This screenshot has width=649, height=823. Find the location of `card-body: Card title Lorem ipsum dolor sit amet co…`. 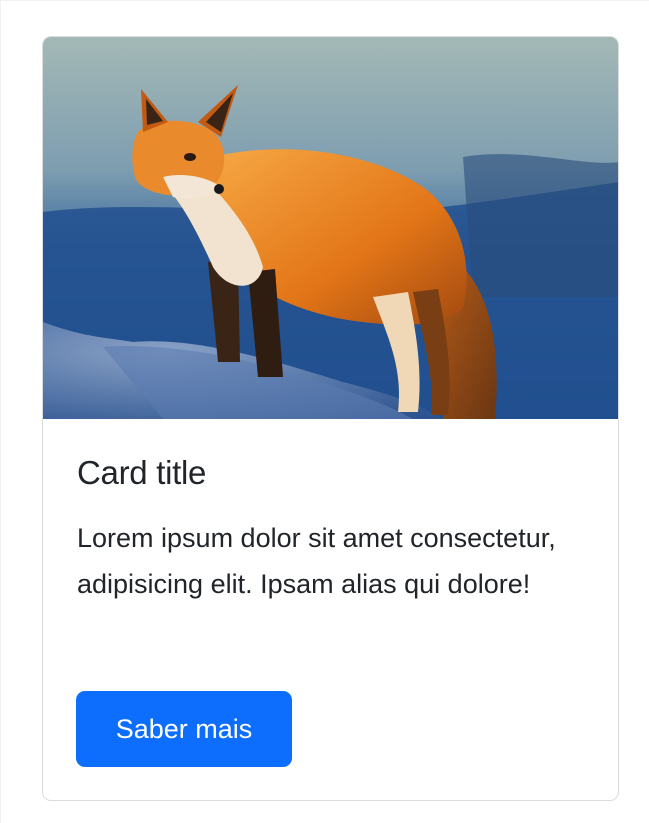

card-body: Card title Lorem ipsum dolor sit amet co… is located at coordinates (332, 530).